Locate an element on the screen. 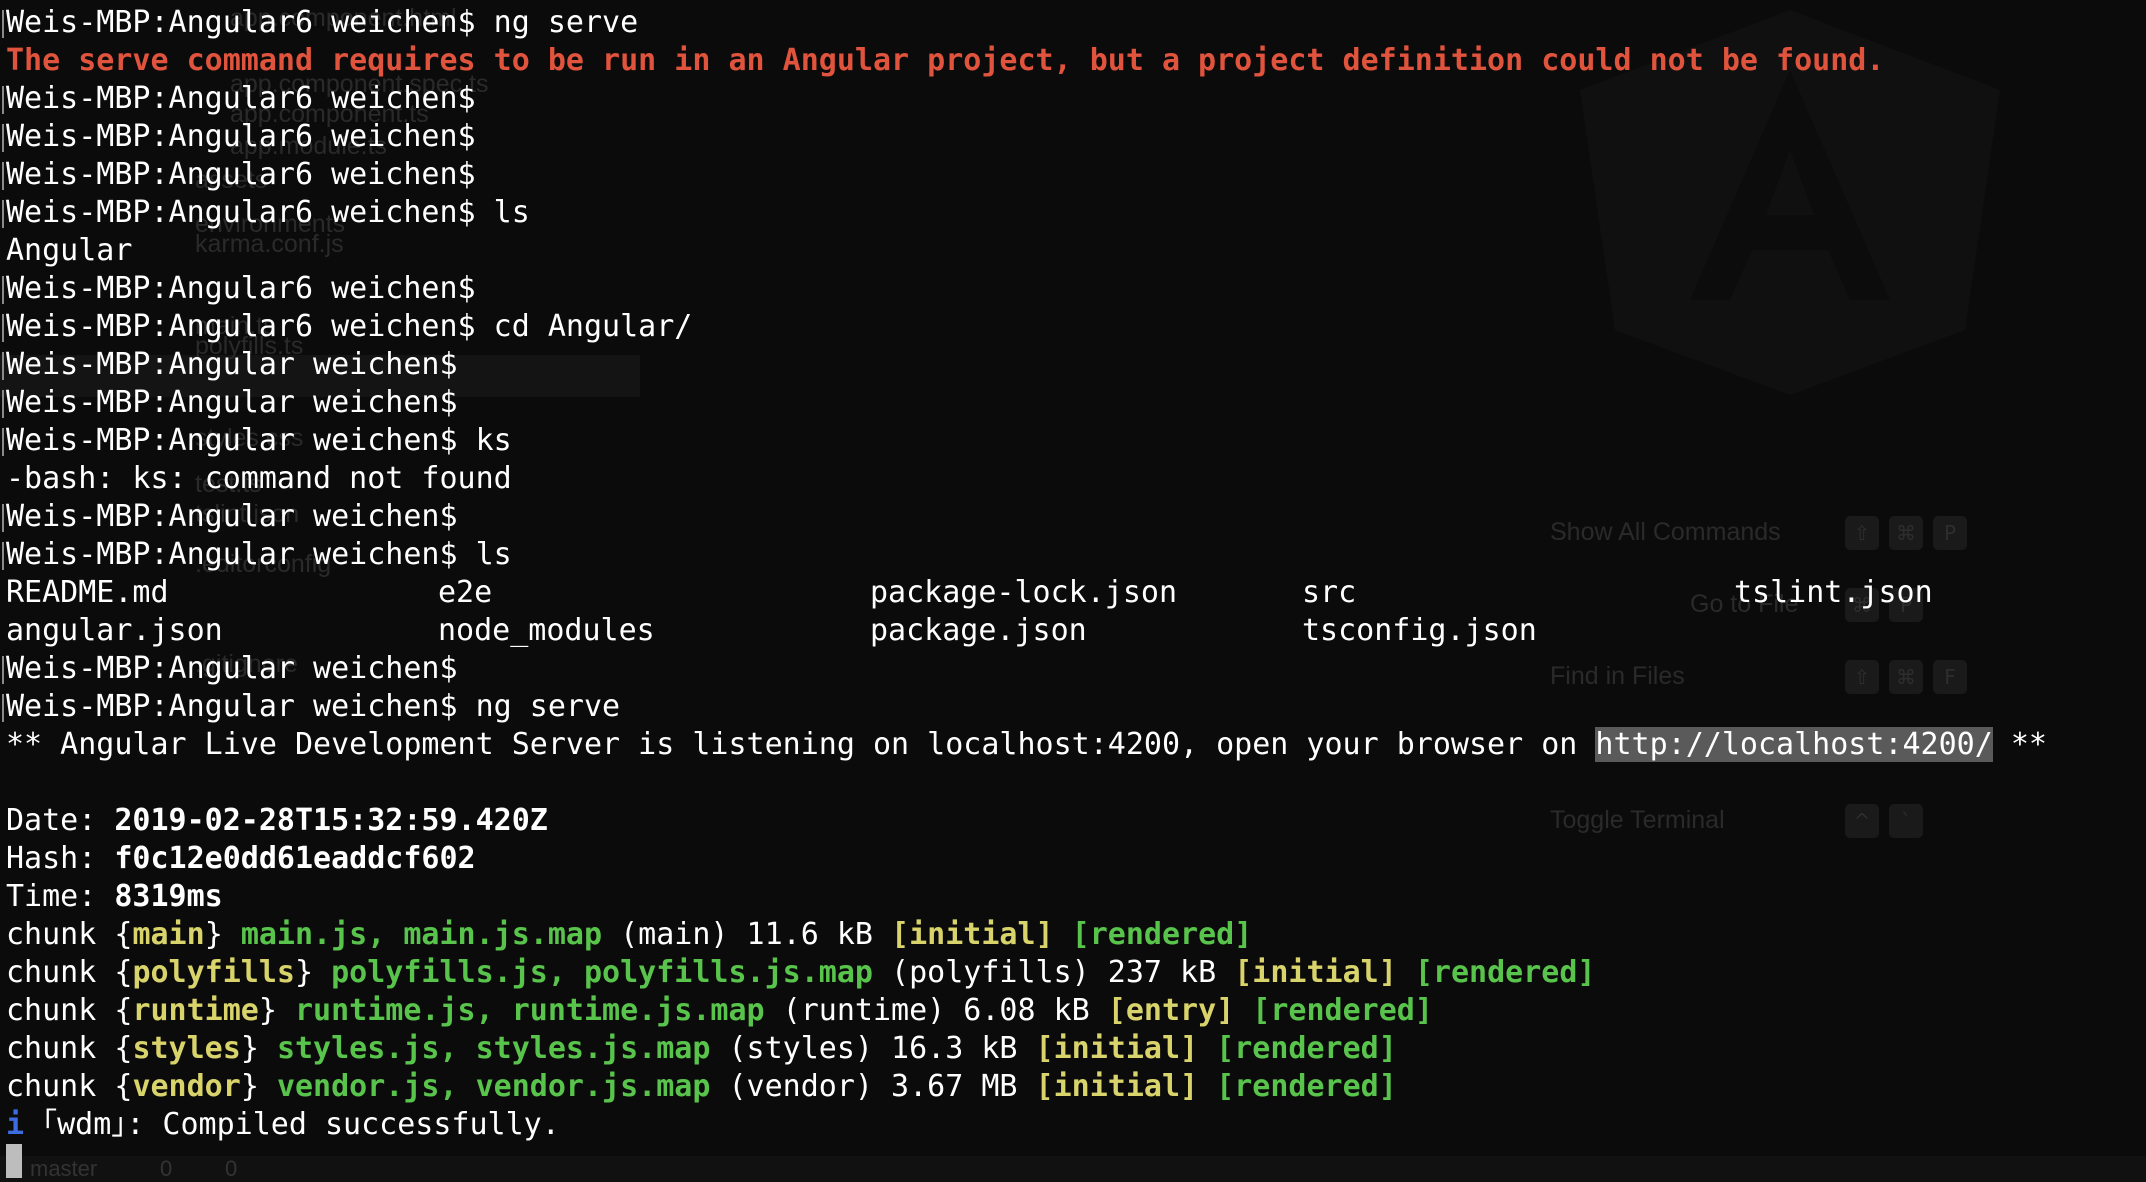  terminal-line: Angular is located at coordinates (69, 250).